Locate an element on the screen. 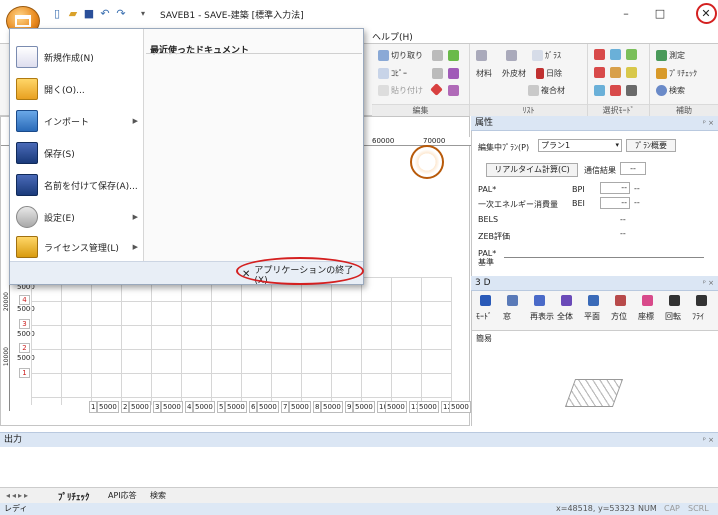  floor-box: 2 is located at coordinates (24, 348).